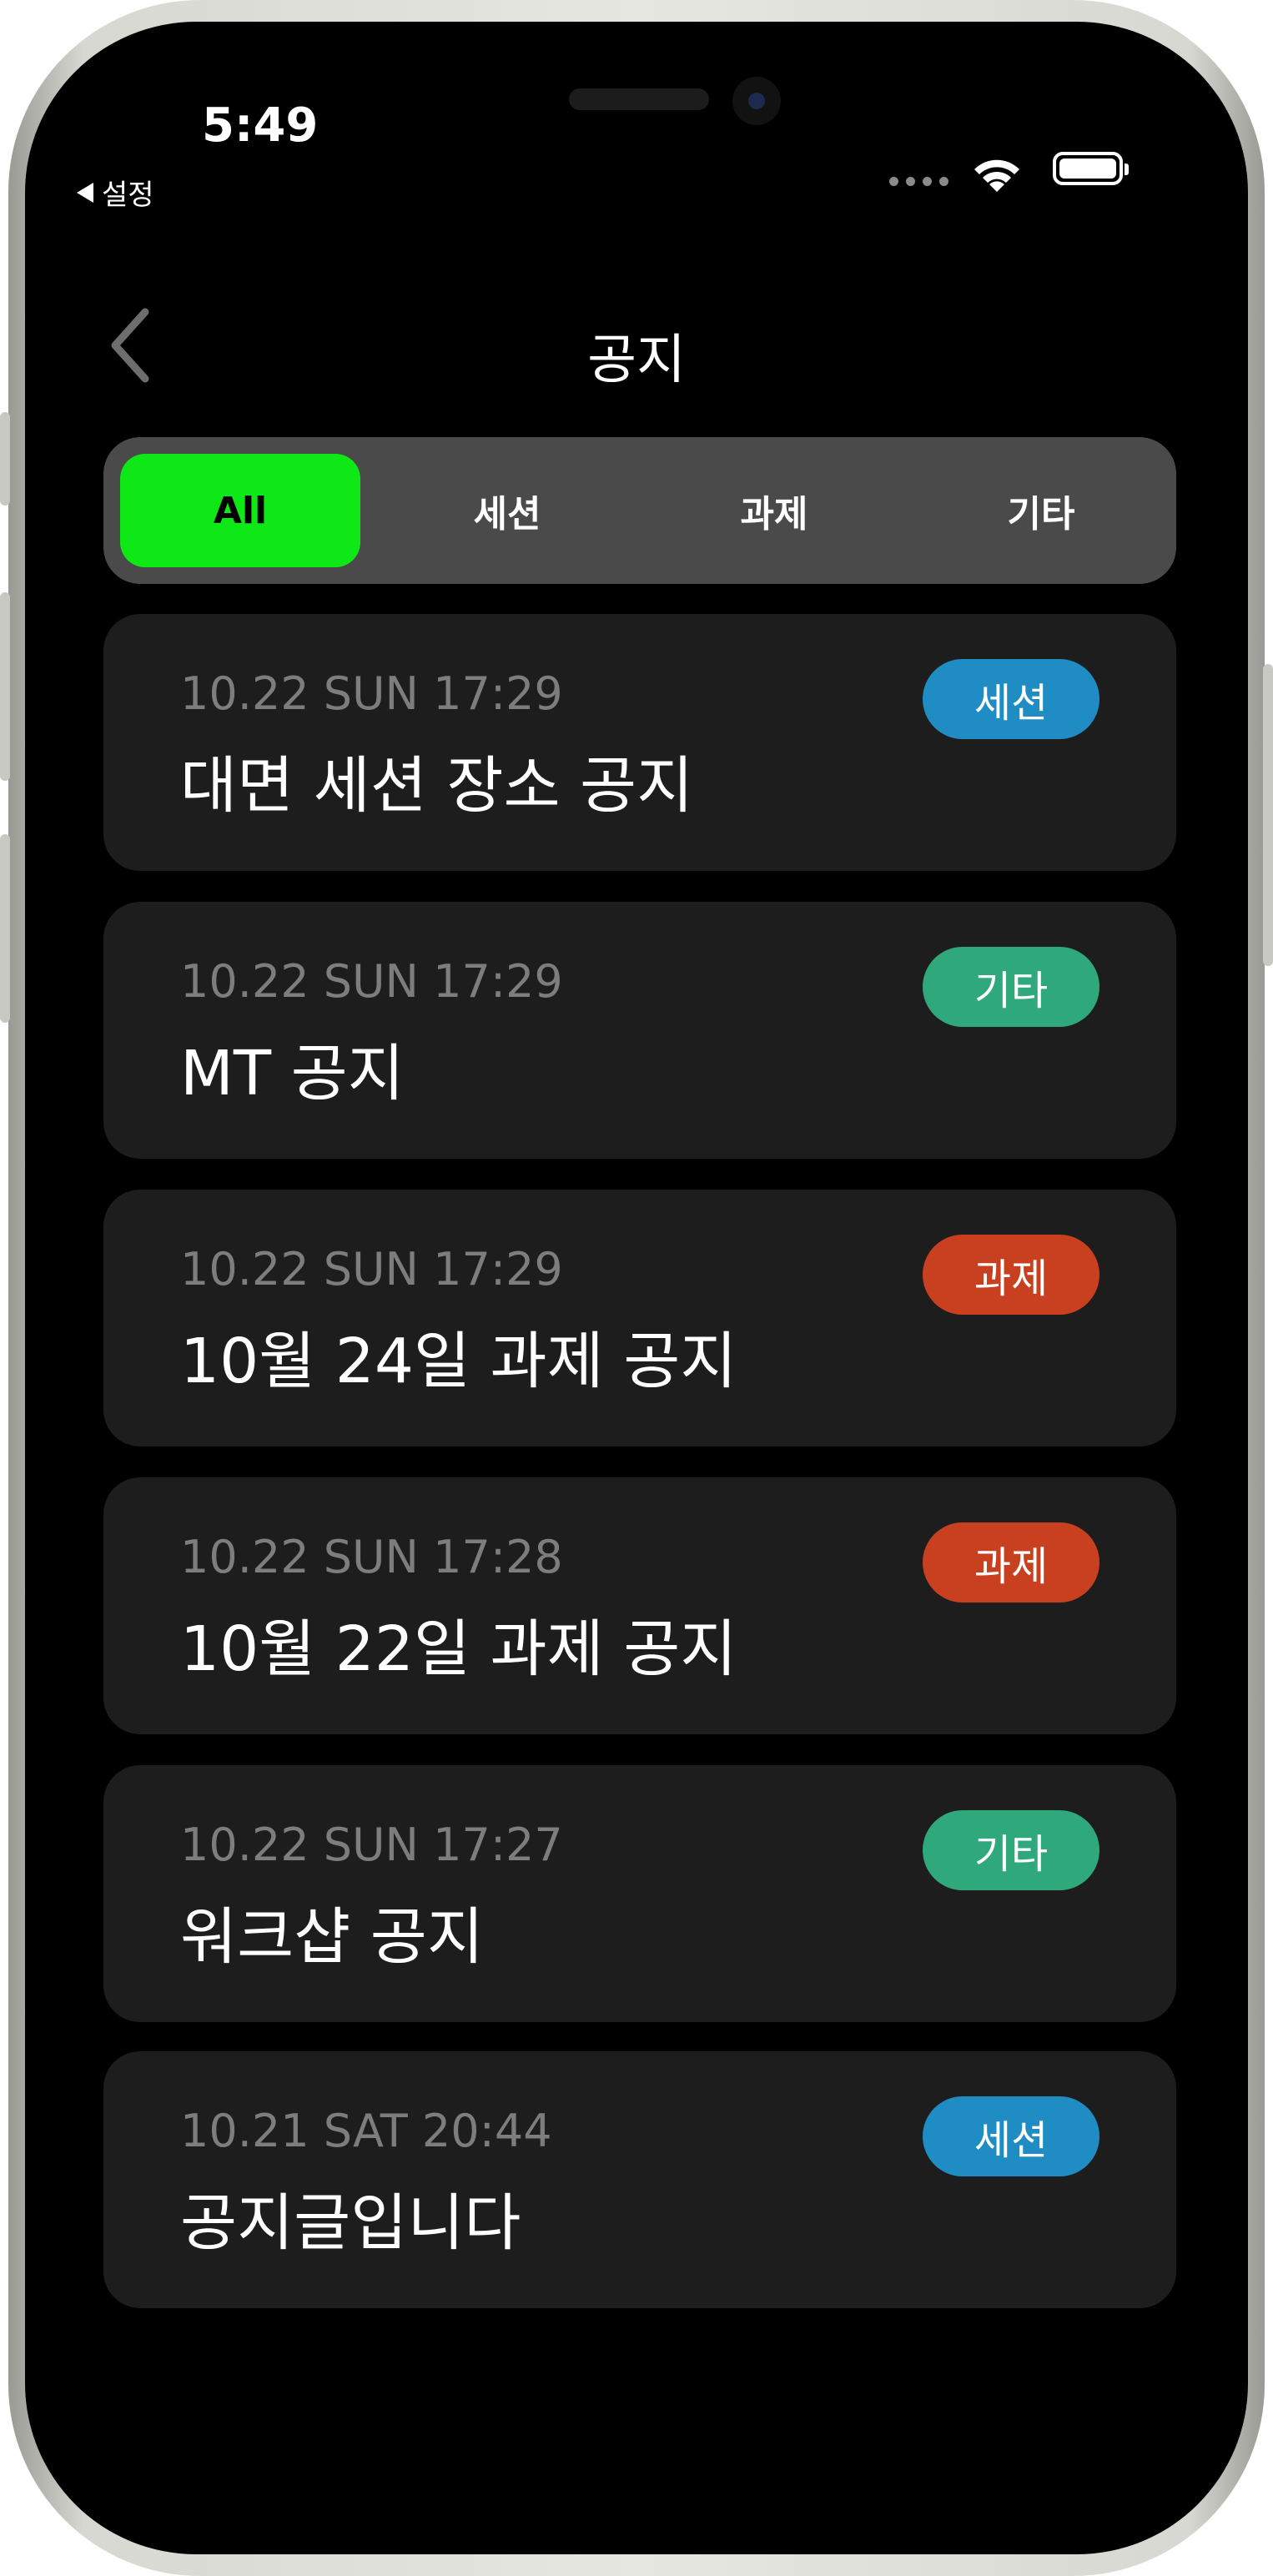 Image resolution: width=1273 pixels, height=2576 pixels. I want to click on notice-title: MT 공지, so click(292, 1073).